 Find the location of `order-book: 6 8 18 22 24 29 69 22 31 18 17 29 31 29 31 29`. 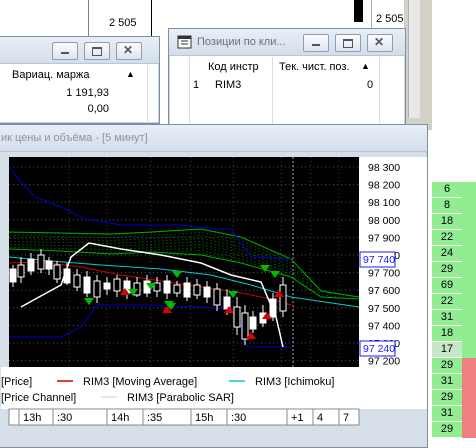

order-book: 6 8 18 22 24 29 69 22 31 18 17 29 31 29 31 29 is located at coordinates (454, 314).